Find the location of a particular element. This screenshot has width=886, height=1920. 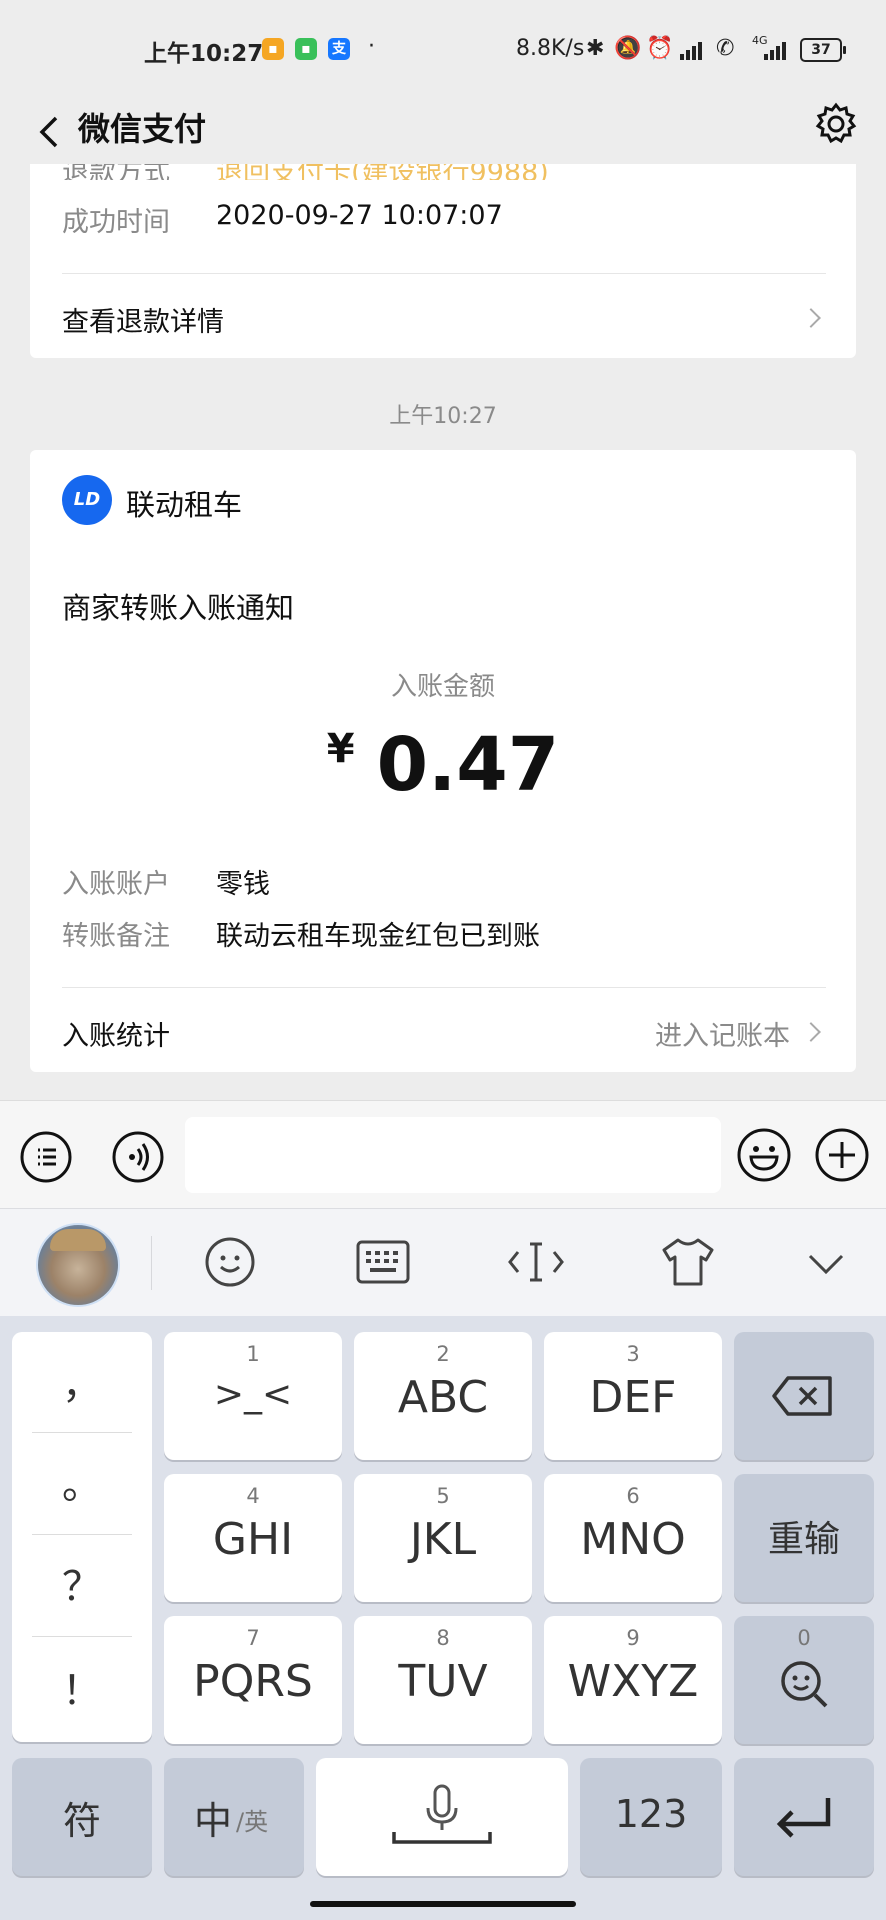

reenter-key: 重输 is located at coordinates (804, 1538).